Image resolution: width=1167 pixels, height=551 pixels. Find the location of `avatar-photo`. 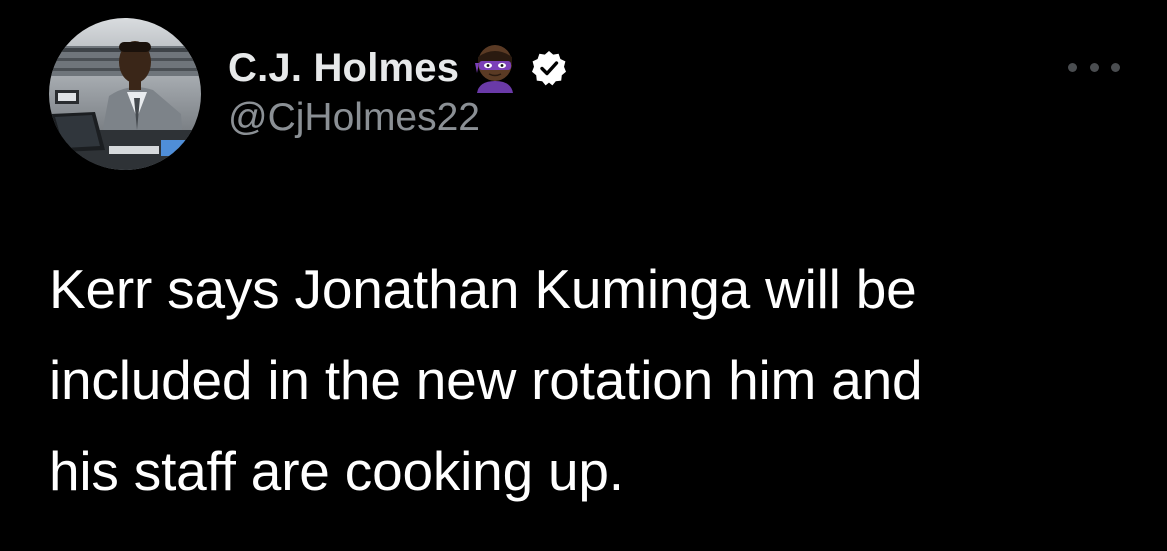

avatar-photo is located at coordinates (125, 94).